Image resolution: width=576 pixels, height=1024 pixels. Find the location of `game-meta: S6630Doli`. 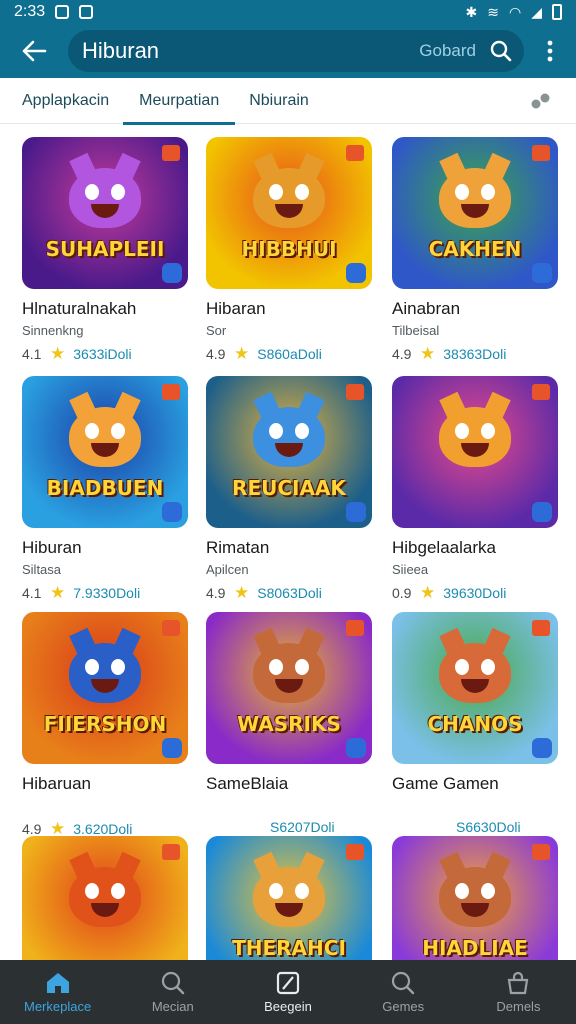

game-meta: S6630Doli is located at coordinates (475, 827).